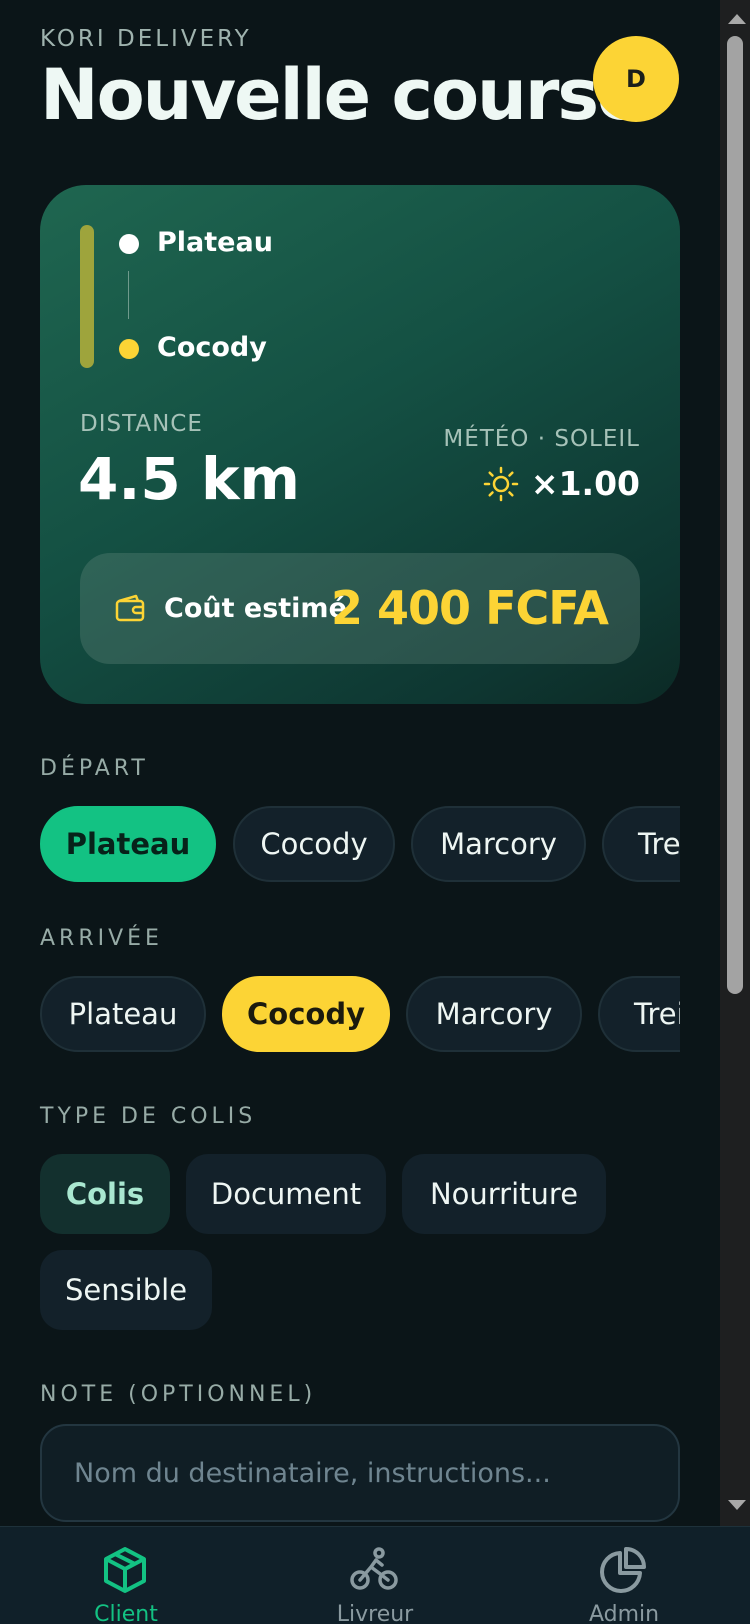 The width and height of the screenshot is (750, 1624). I want to click on arrivee-chip-treichville: Trei, so click(639, 1014).